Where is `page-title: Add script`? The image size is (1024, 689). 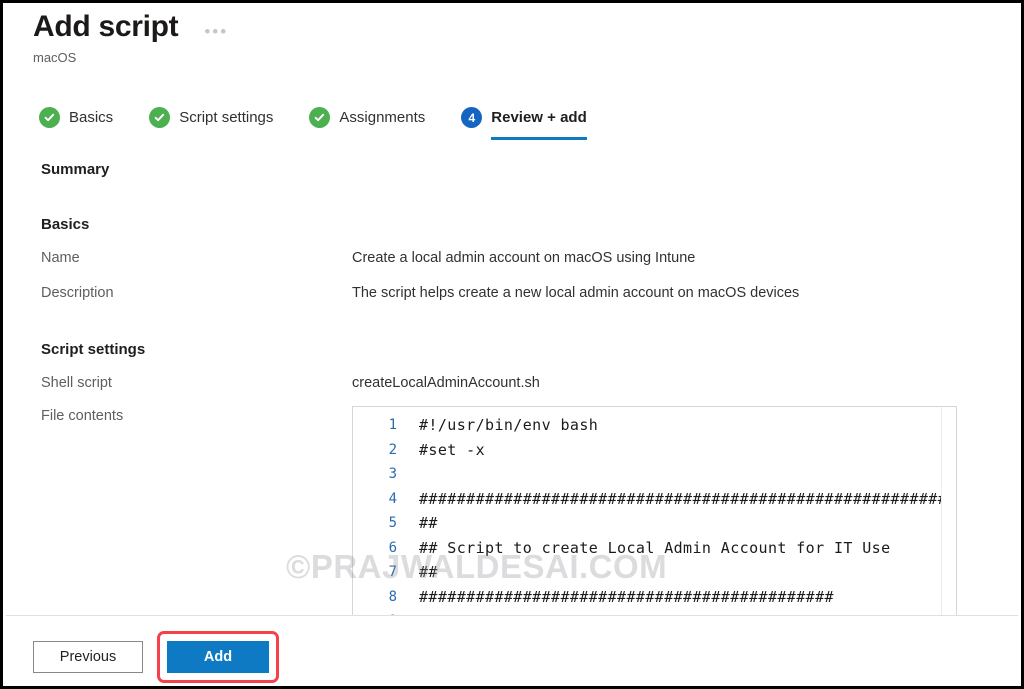
page-title: Add script is located at coordinates (106, 26).